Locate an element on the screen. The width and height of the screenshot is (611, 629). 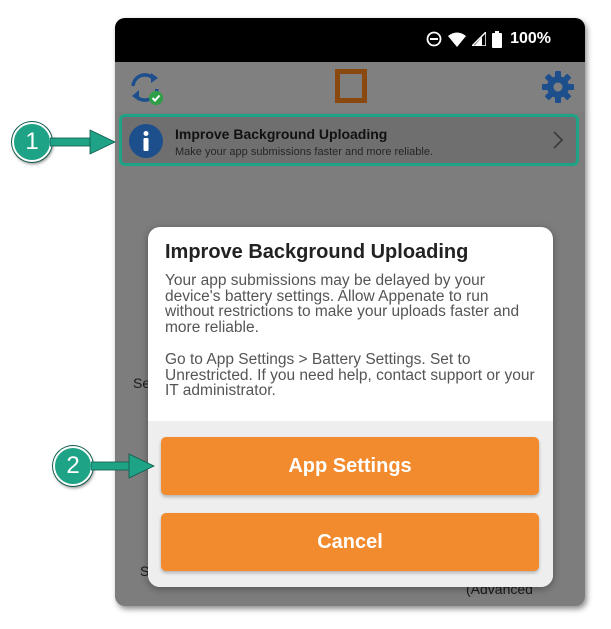
callout-marker-2: 2 is located at coordinates (73, 466).